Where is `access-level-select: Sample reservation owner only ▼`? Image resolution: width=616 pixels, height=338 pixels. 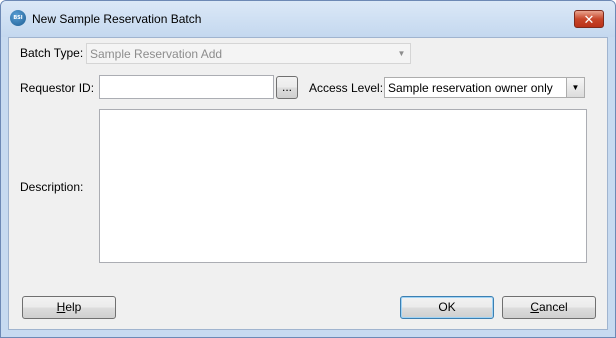 access-level-select: Sample reservation owner only ▼ is located at coordinates (484, 87).